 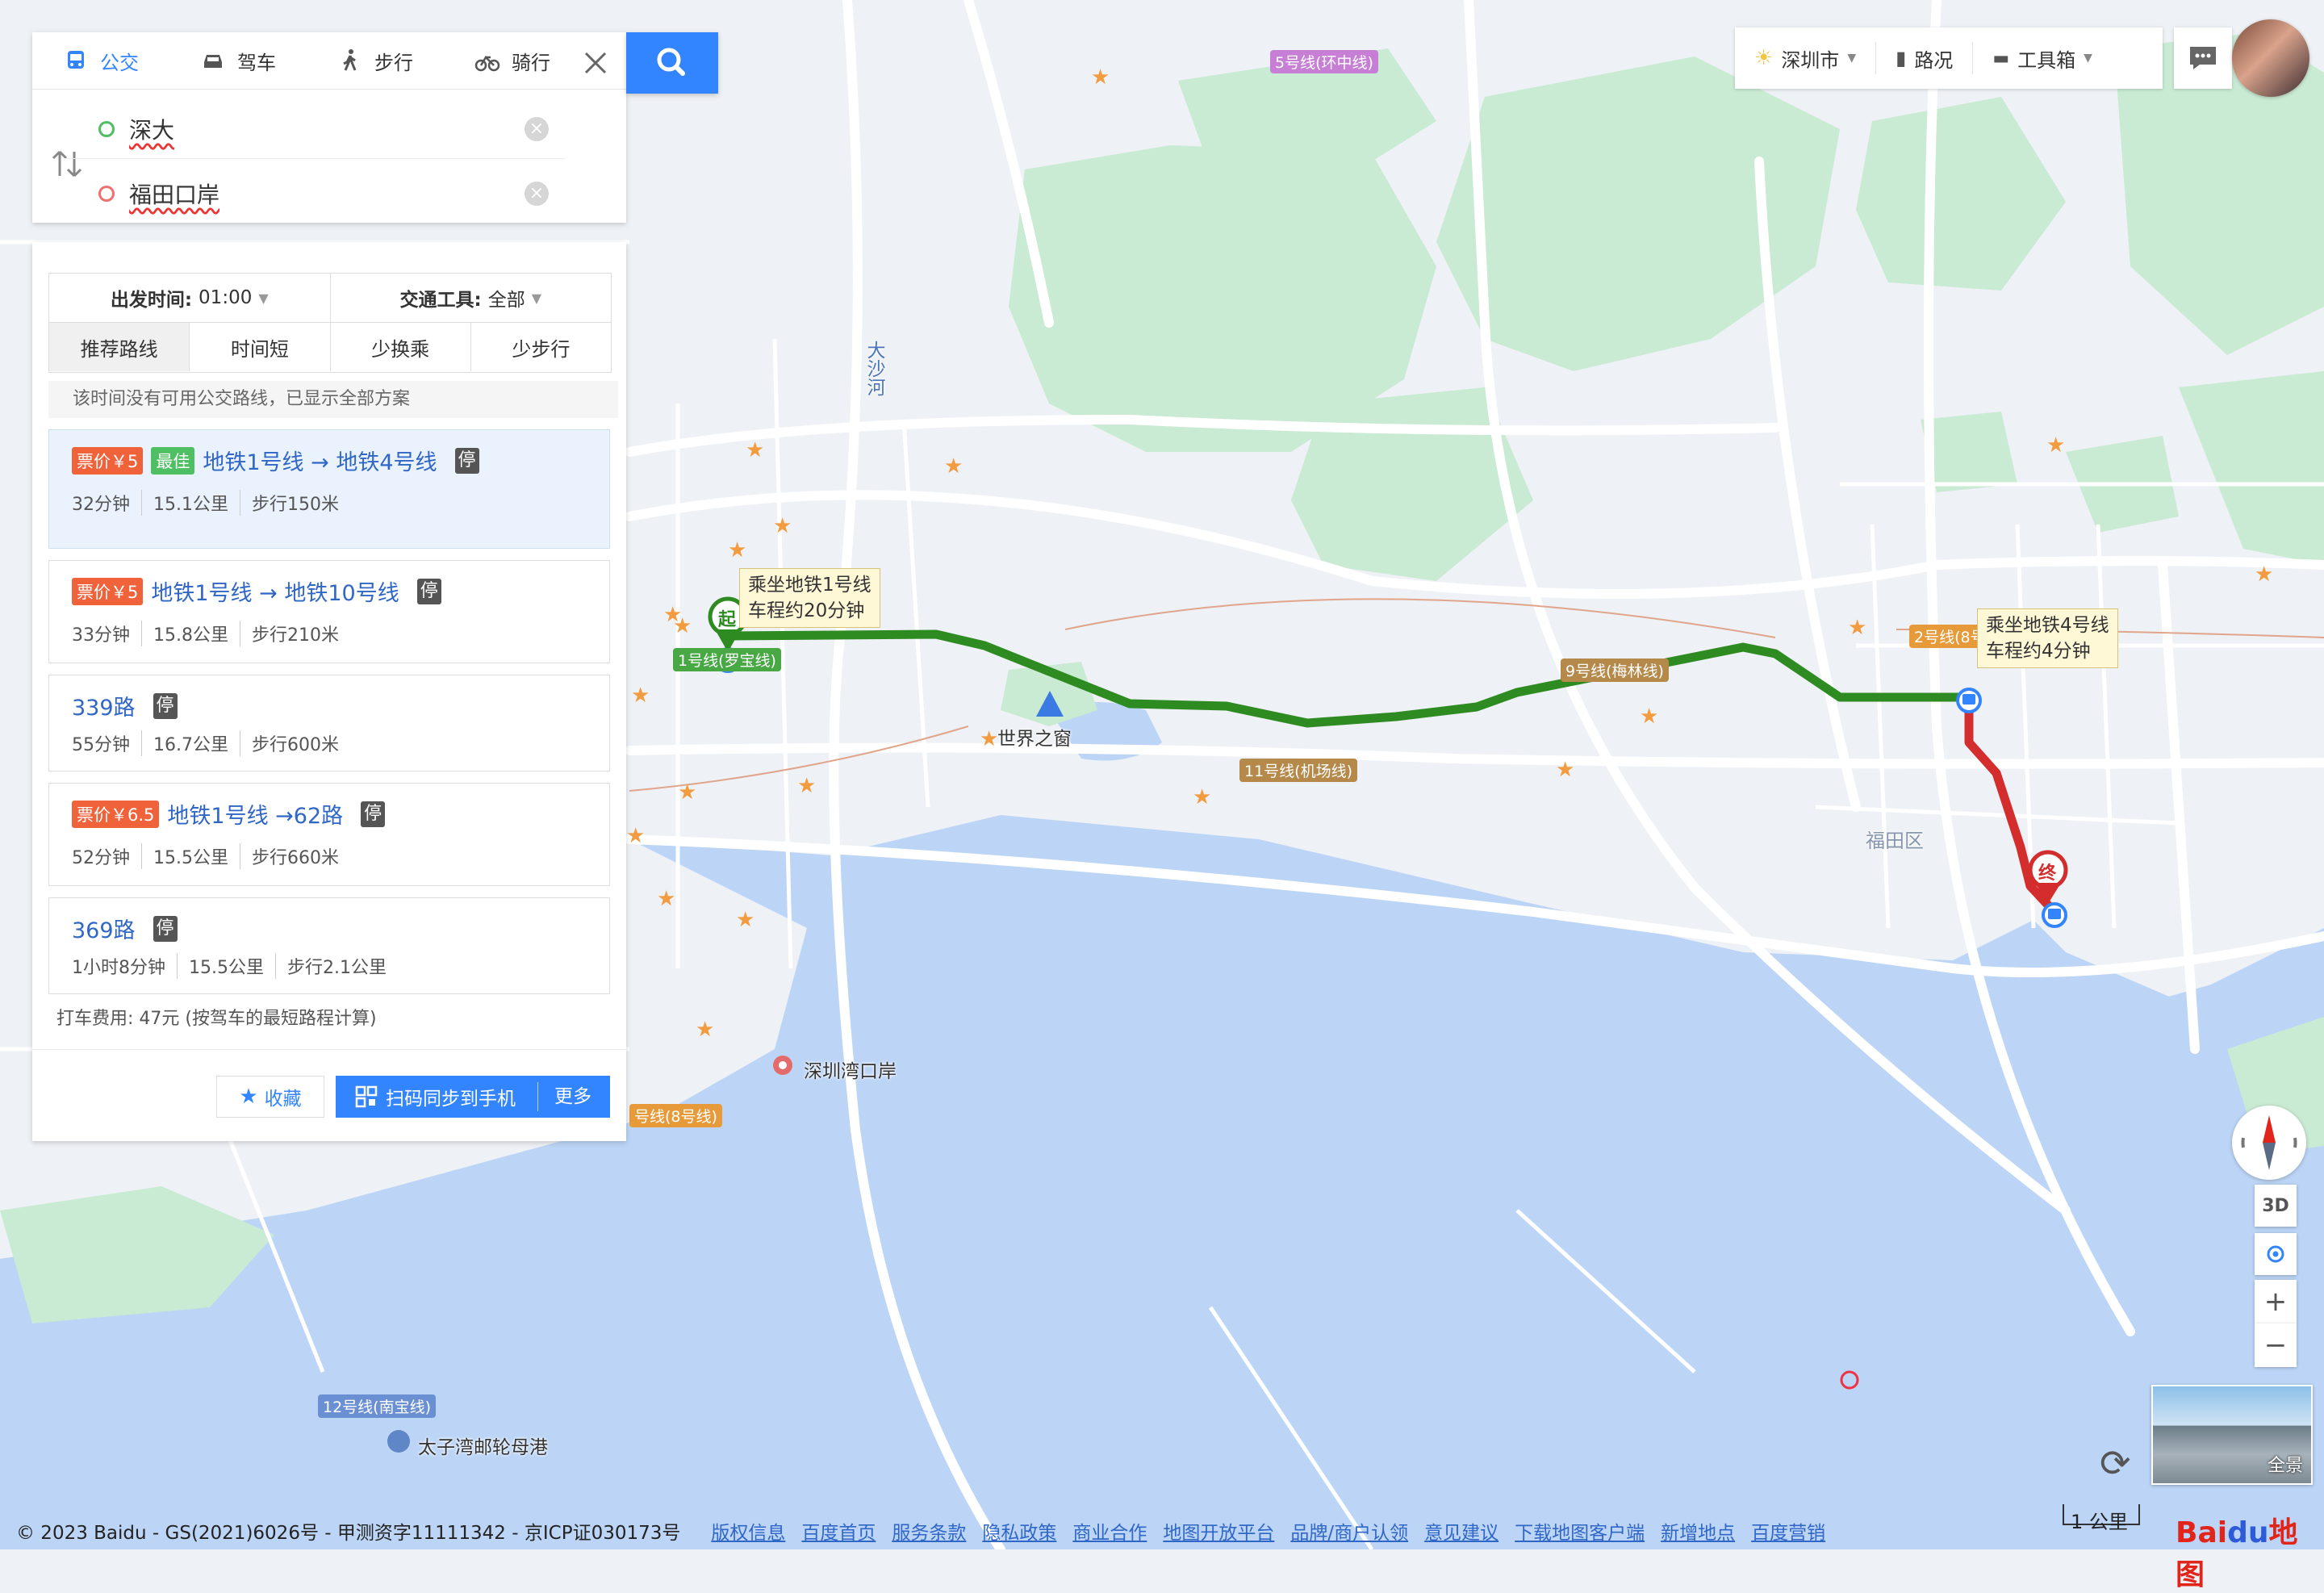 I want to click on footer-link-merchant: 品牌/商户认领, so click(x=1349, y=1531).